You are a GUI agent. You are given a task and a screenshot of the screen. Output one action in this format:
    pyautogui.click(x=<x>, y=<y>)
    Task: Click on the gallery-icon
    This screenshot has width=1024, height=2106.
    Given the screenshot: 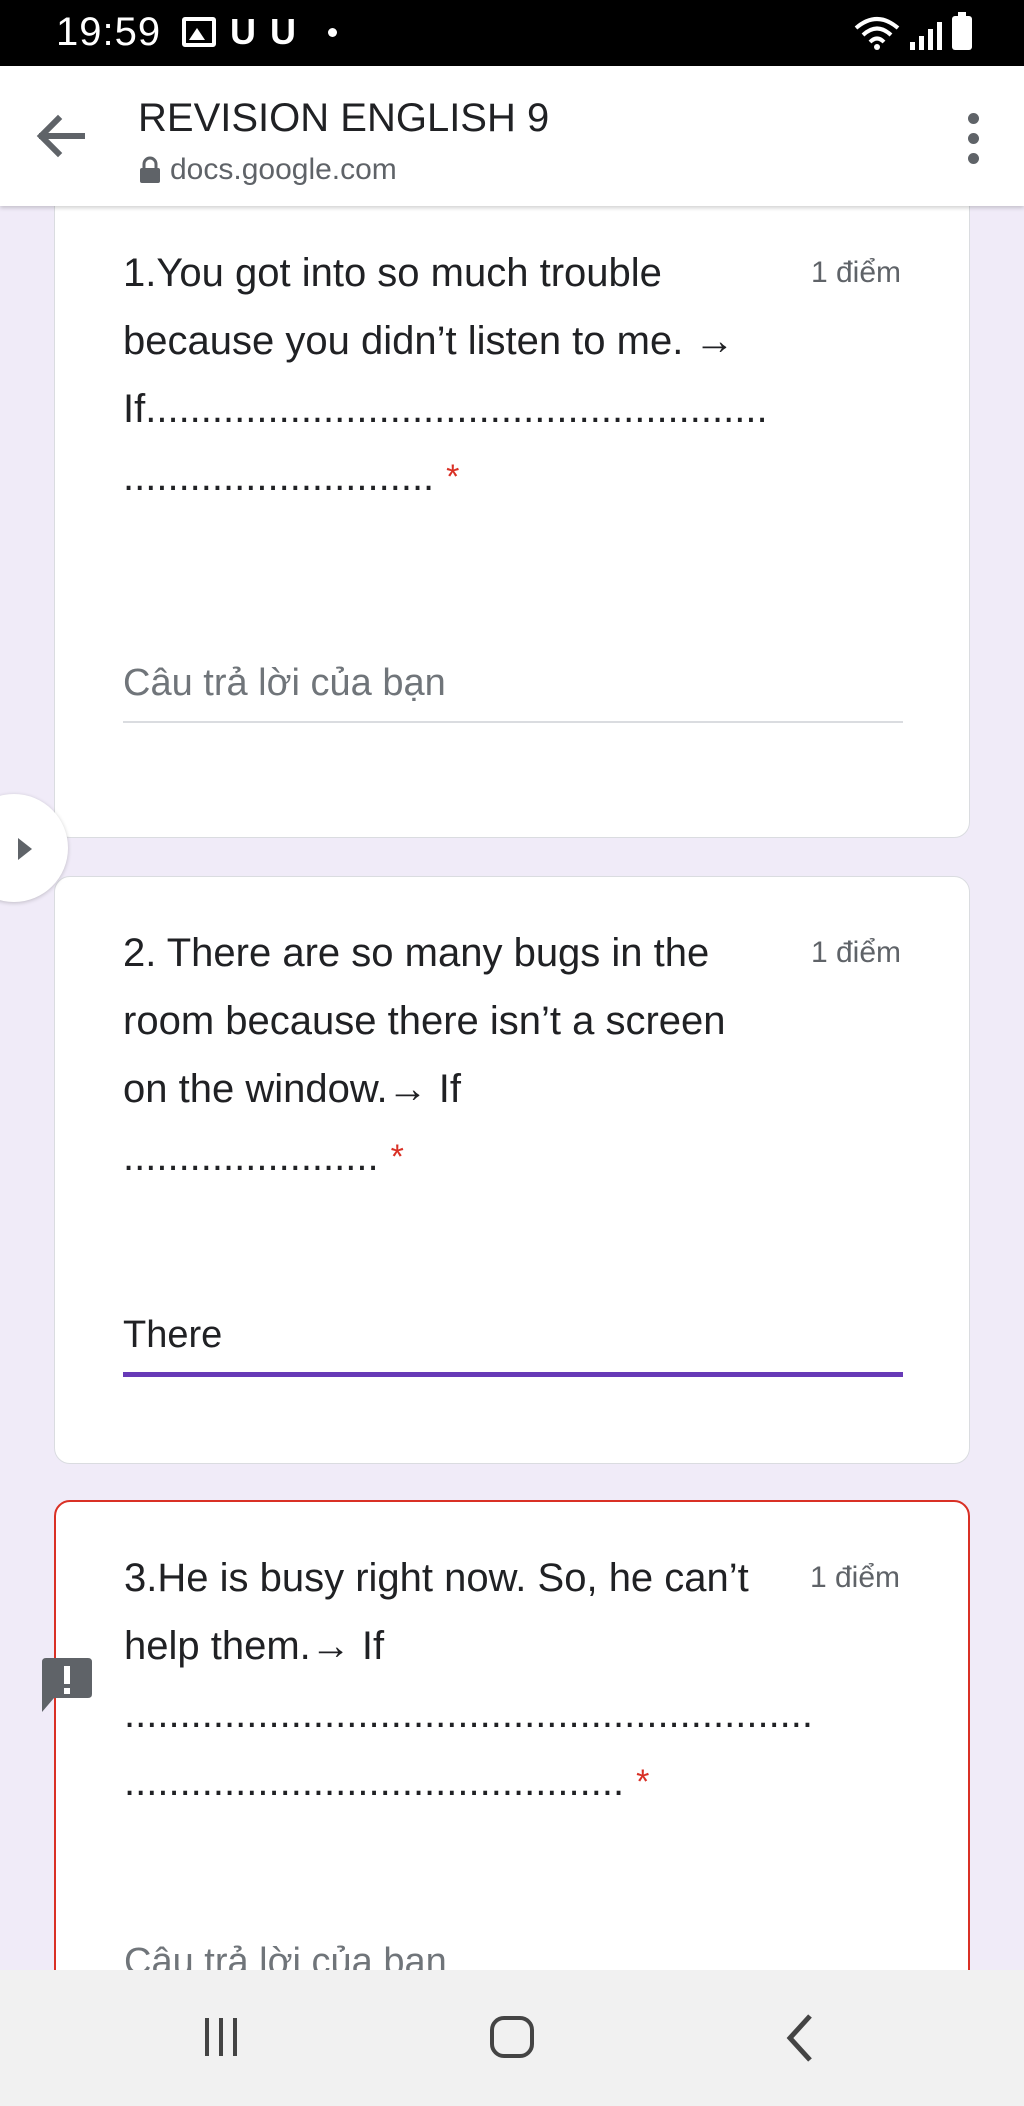 What is the action you would take?
    pyautogui.click(x=199, y=32)
    